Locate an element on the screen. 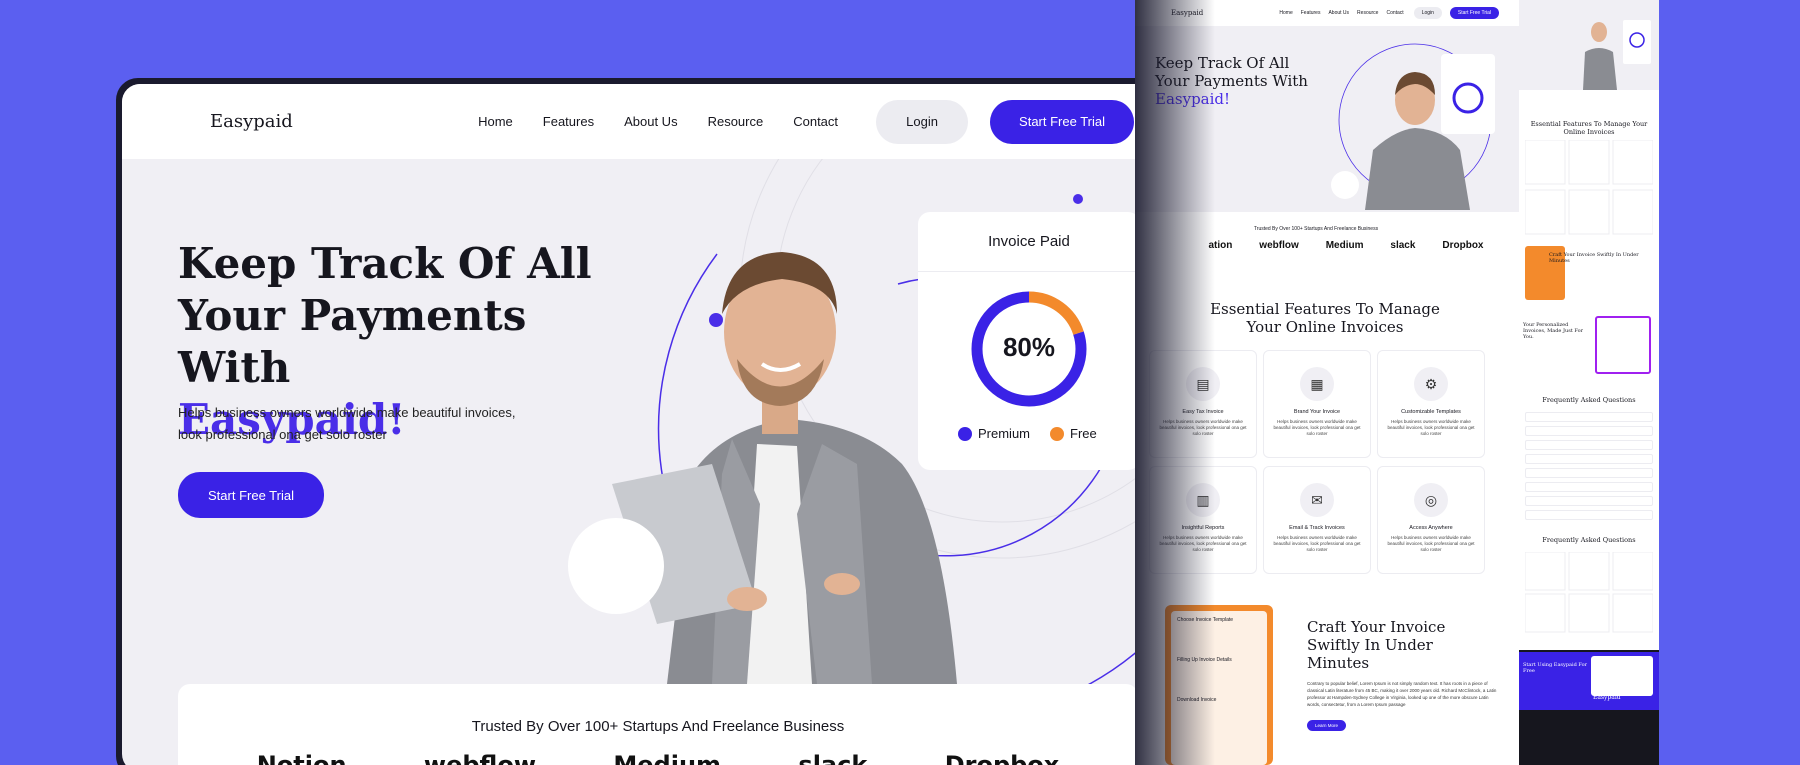  feature-title: Access Anywhere is located at coordinates (1431, 528).